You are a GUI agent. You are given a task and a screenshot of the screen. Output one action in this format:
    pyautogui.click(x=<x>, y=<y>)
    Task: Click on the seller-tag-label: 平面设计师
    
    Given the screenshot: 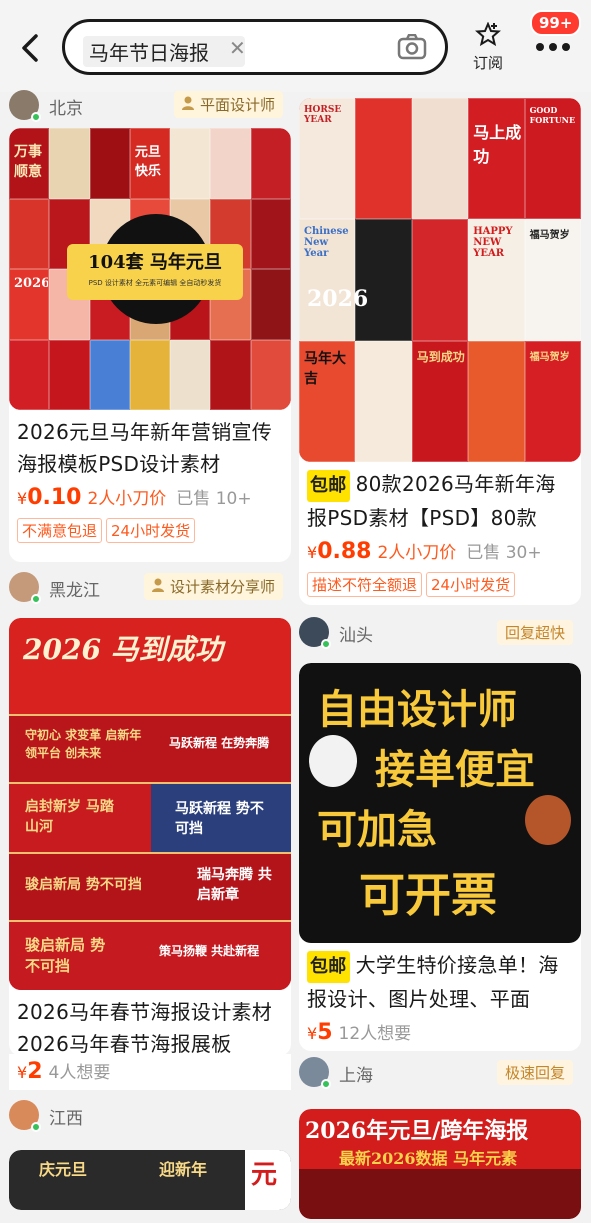 What is the action you would take?
    pyautogui.click(x=237, y=105)
    